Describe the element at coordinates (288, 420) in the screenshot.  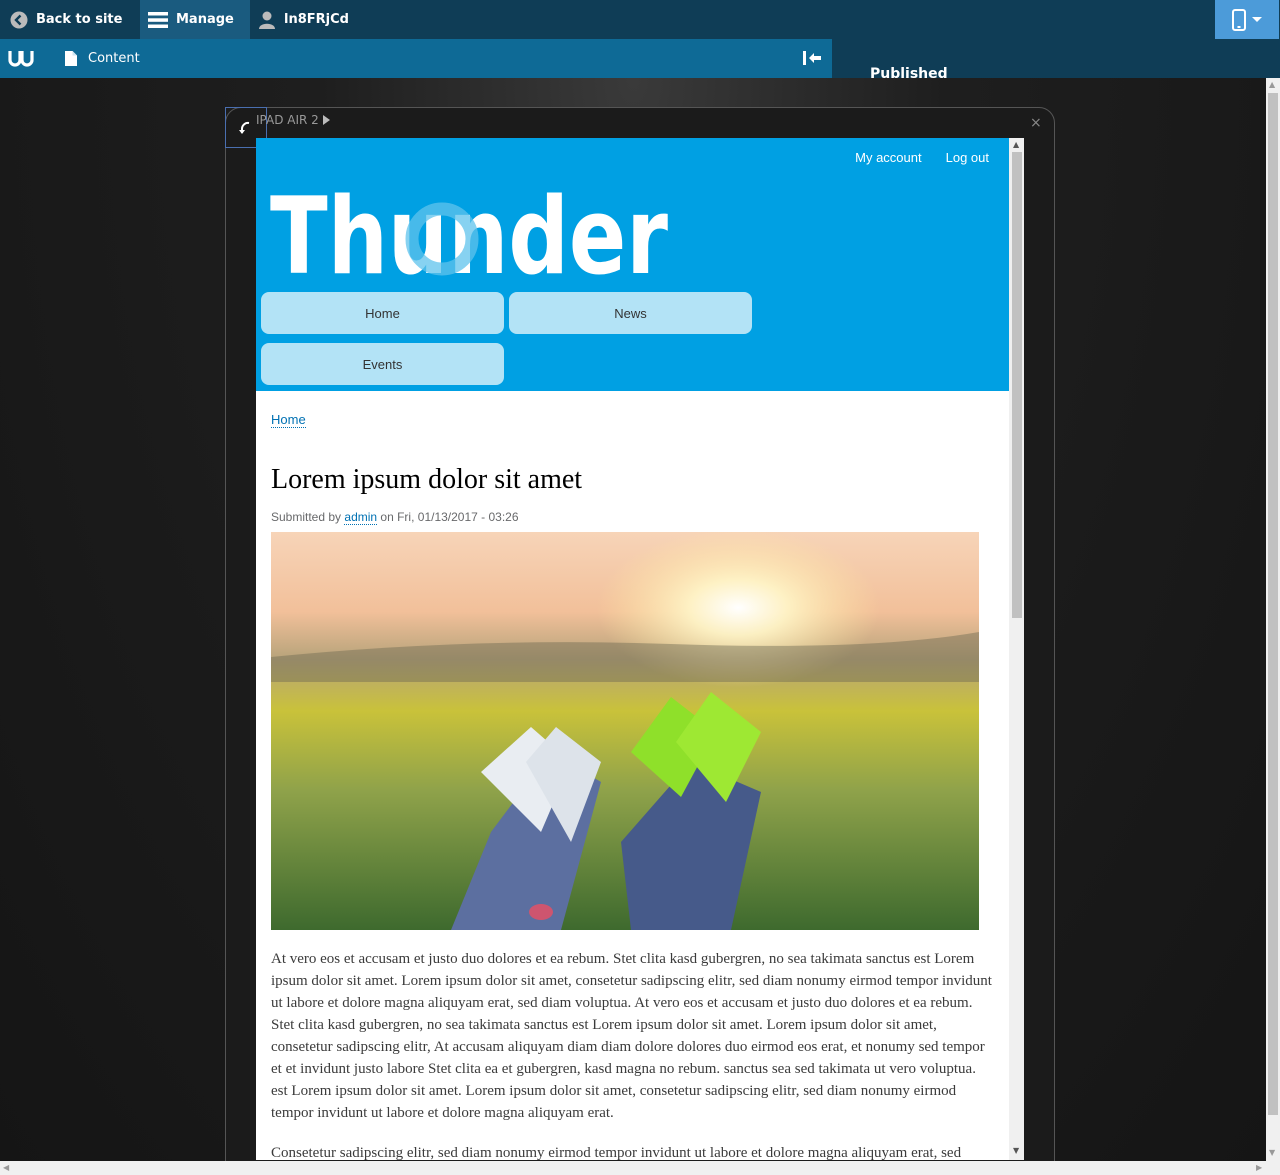
I see `breadcrumb-home-link: Home` at that location.